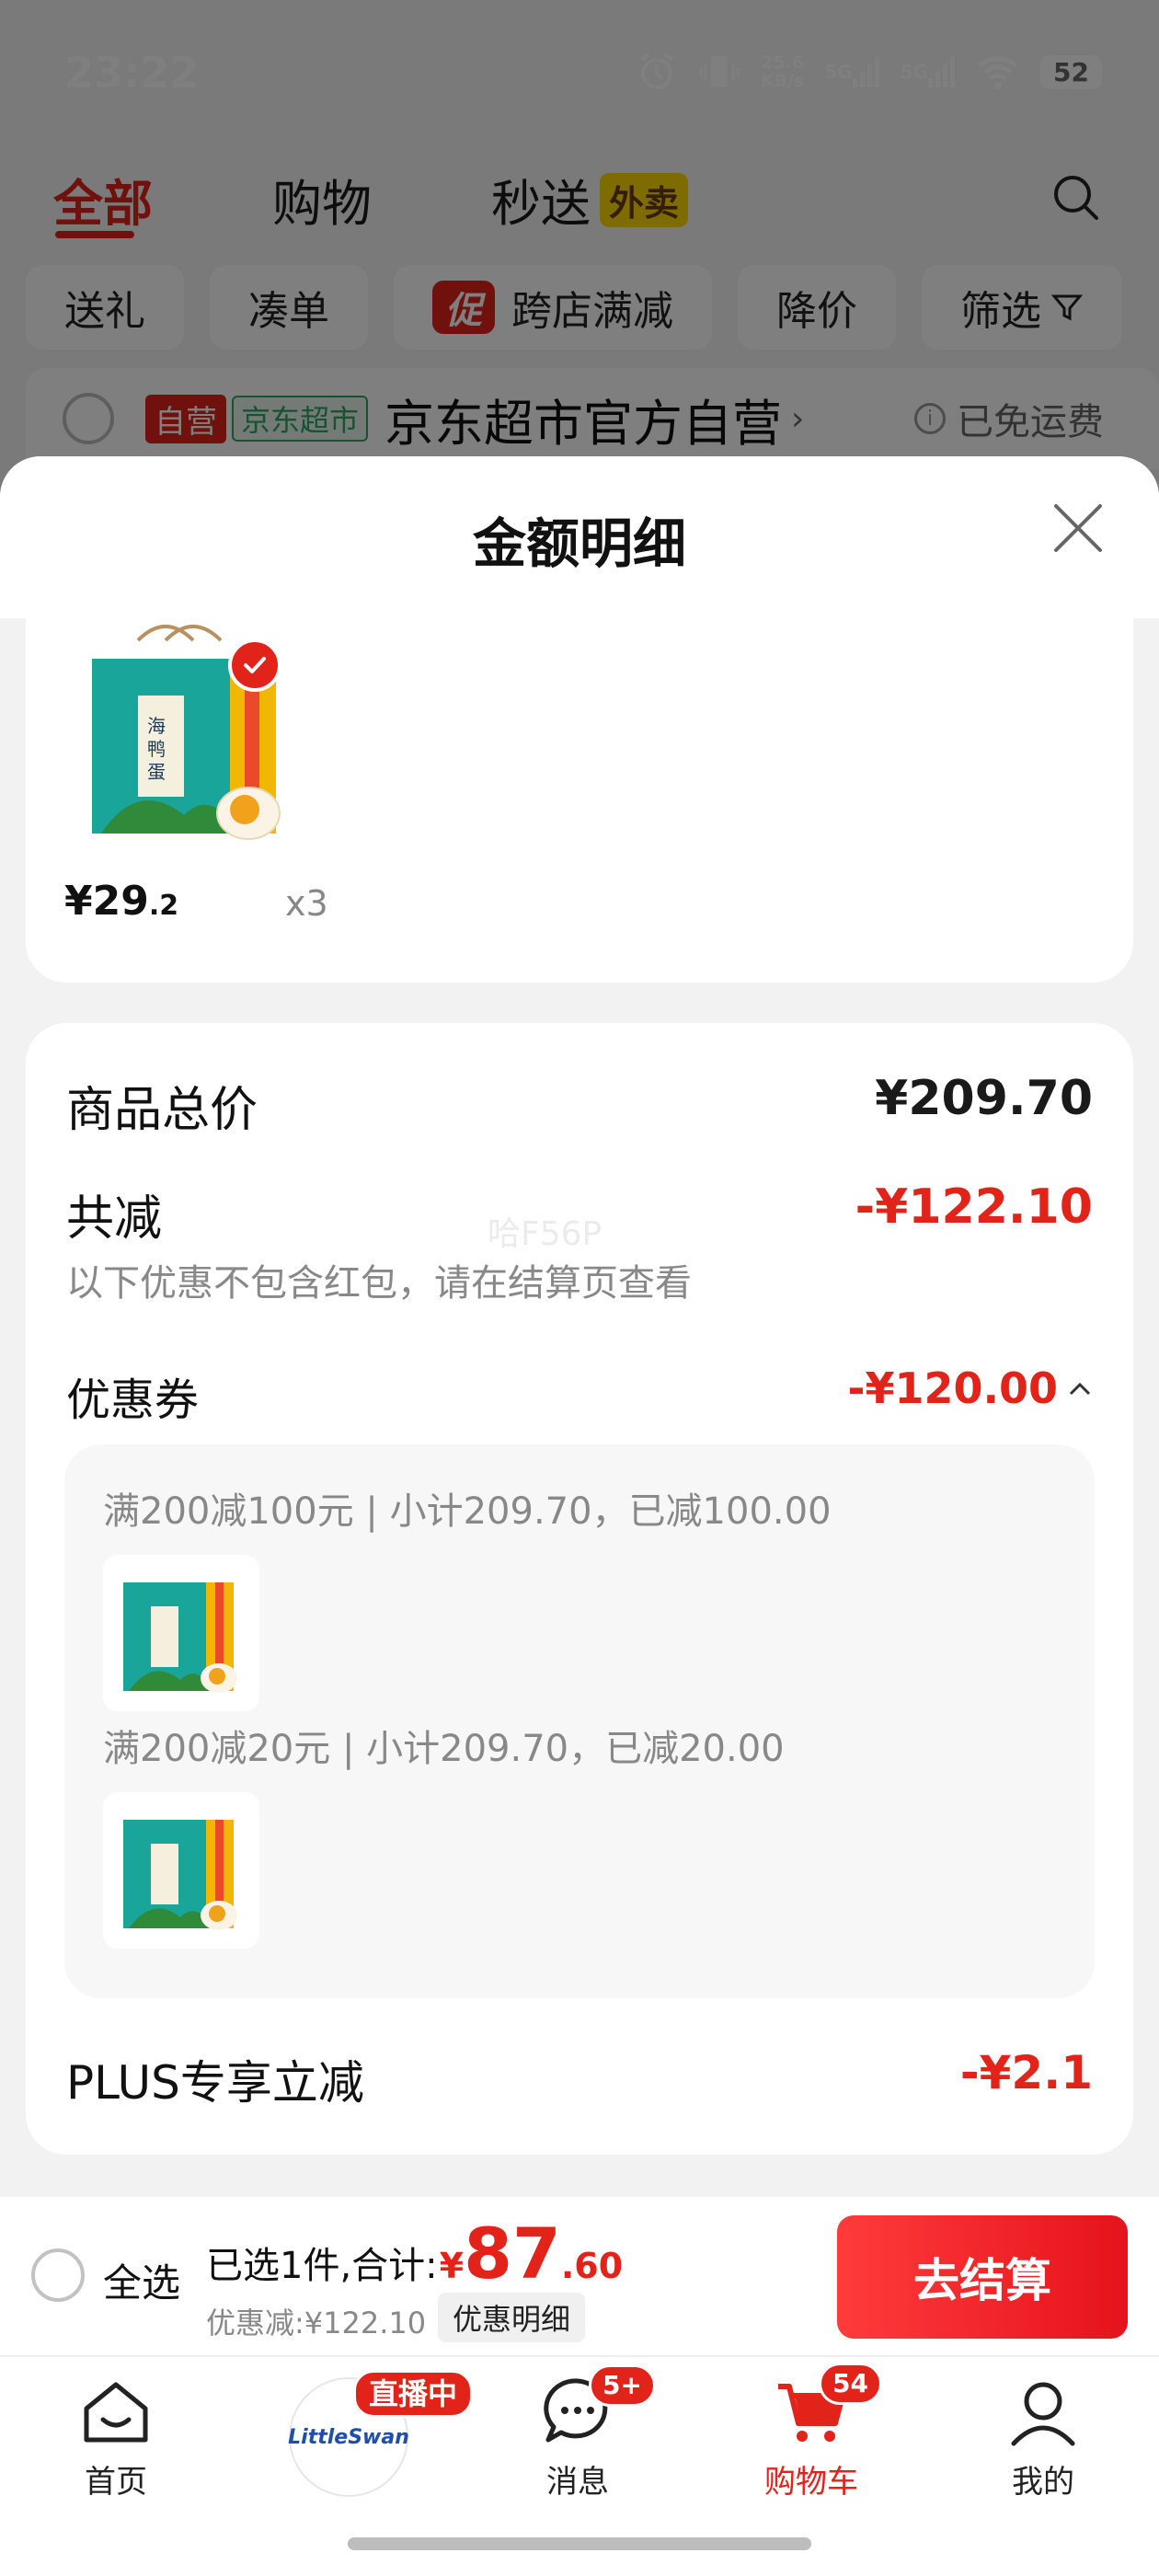 The height and width of the screenshot is (2576, 1159). I want to click on tab-cart-label: 购物车, so click(811, 2482).